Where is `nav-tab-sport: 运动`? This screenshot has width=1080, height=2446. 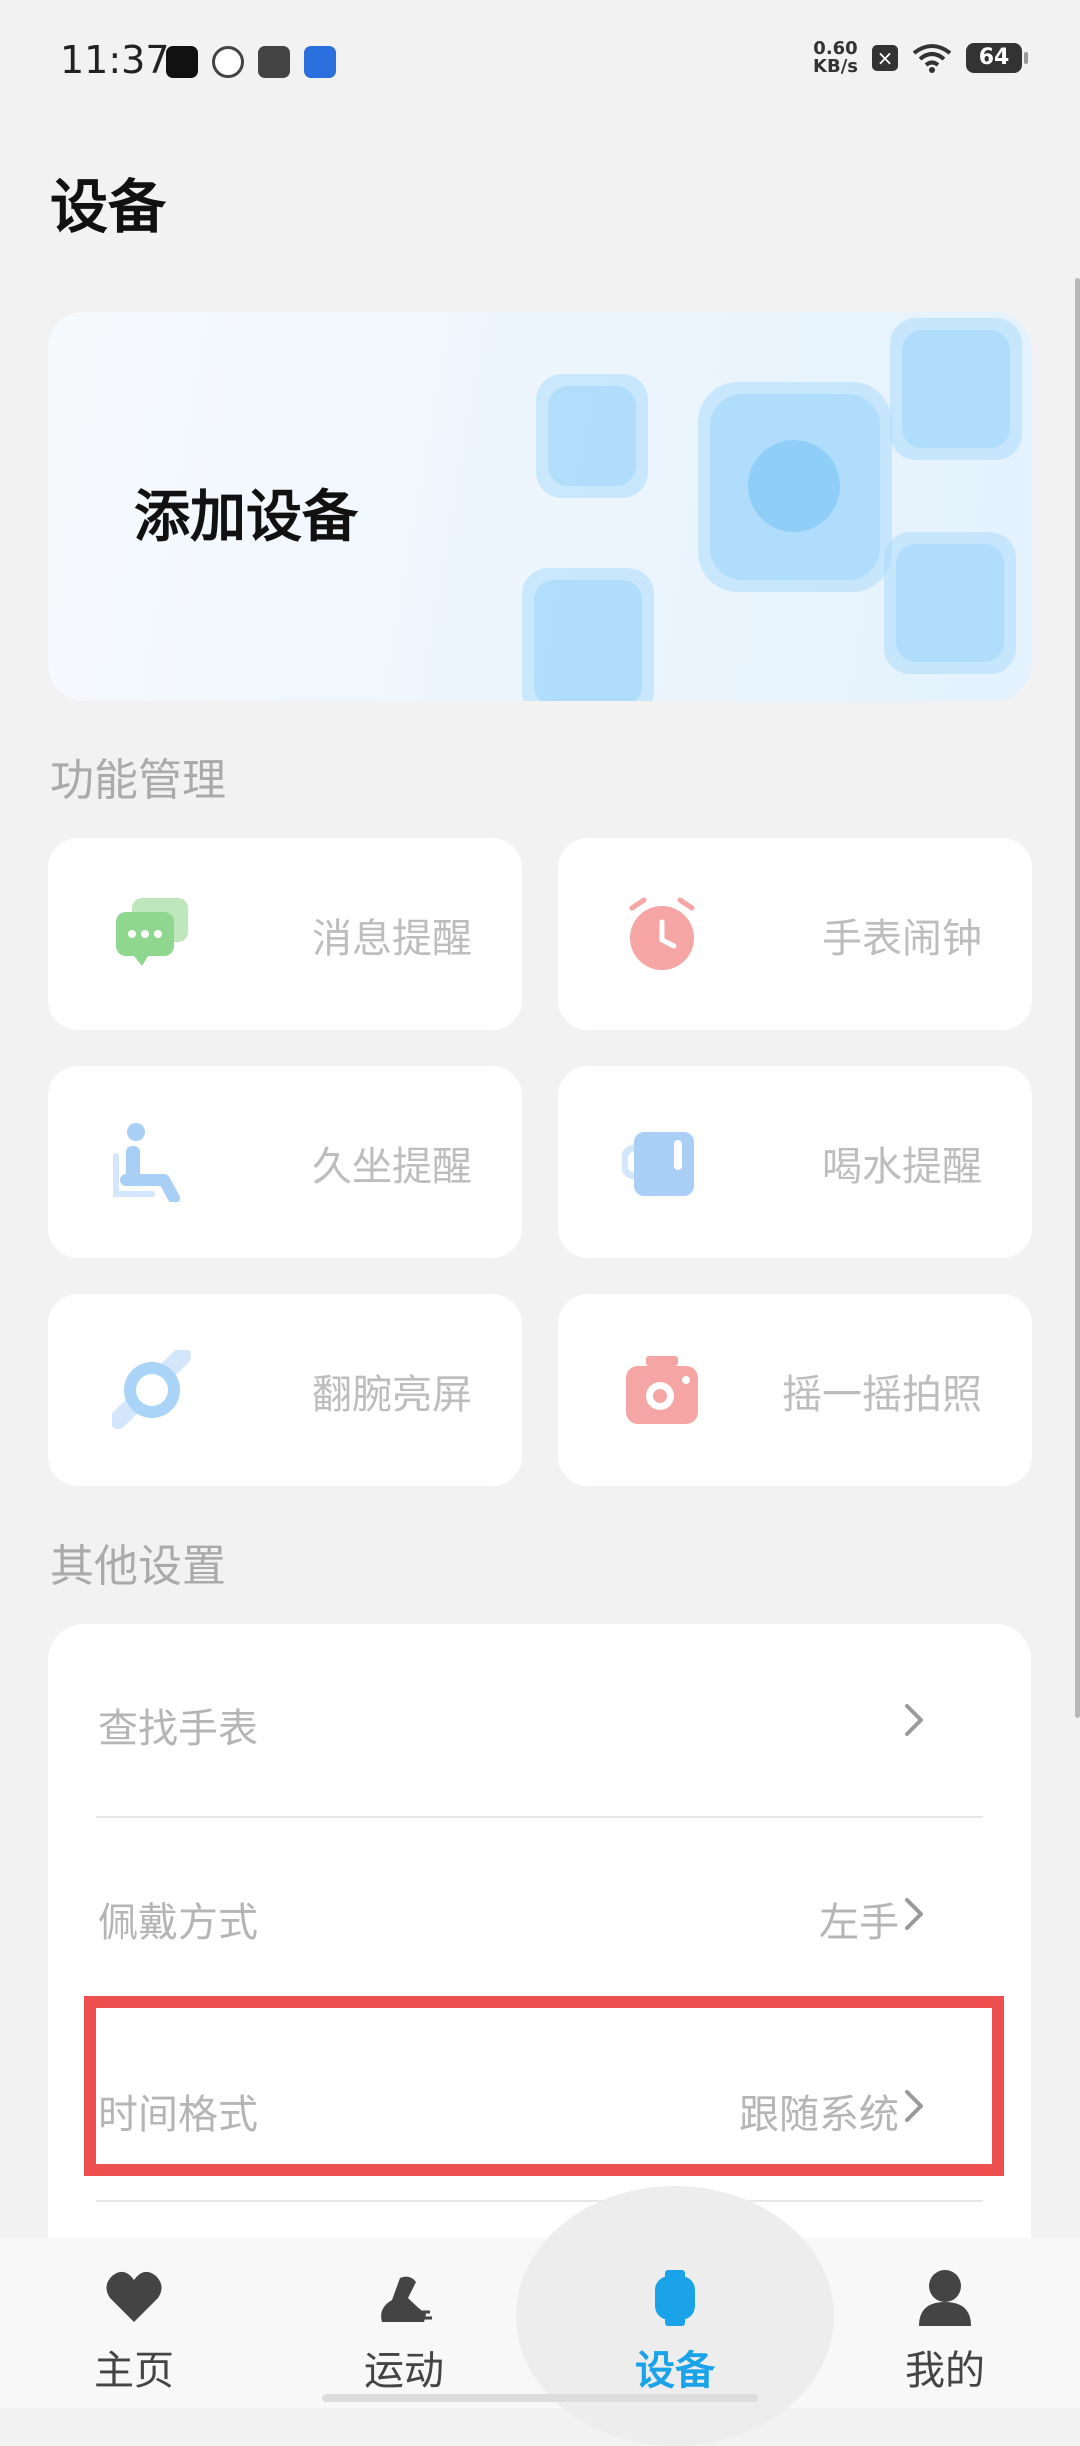 nav-tab-sport: 运动 is located at coordinates (404, 2323).